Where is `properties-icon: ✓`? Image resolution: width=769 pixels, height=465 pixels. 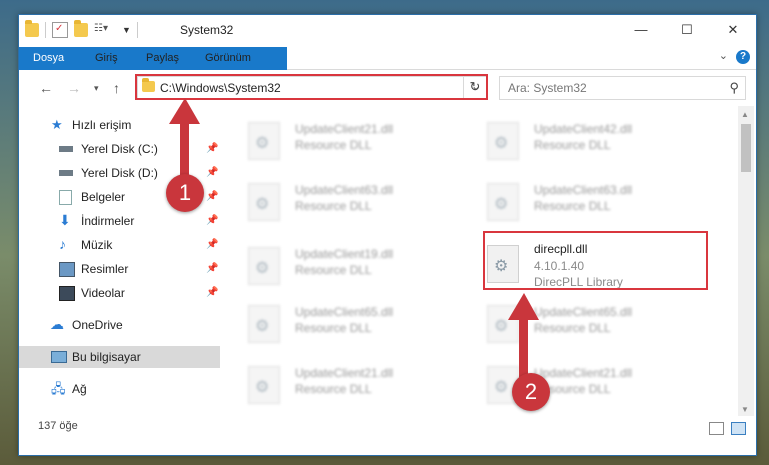 properties-icon: ✓ is located at coordinates (60, 30).